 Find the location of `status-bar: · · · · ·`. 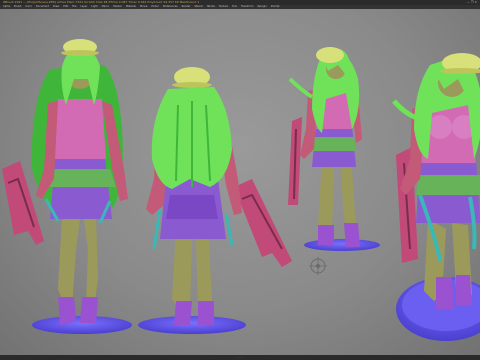

status-bar: · · · · · is located at coordinates (240, 357).